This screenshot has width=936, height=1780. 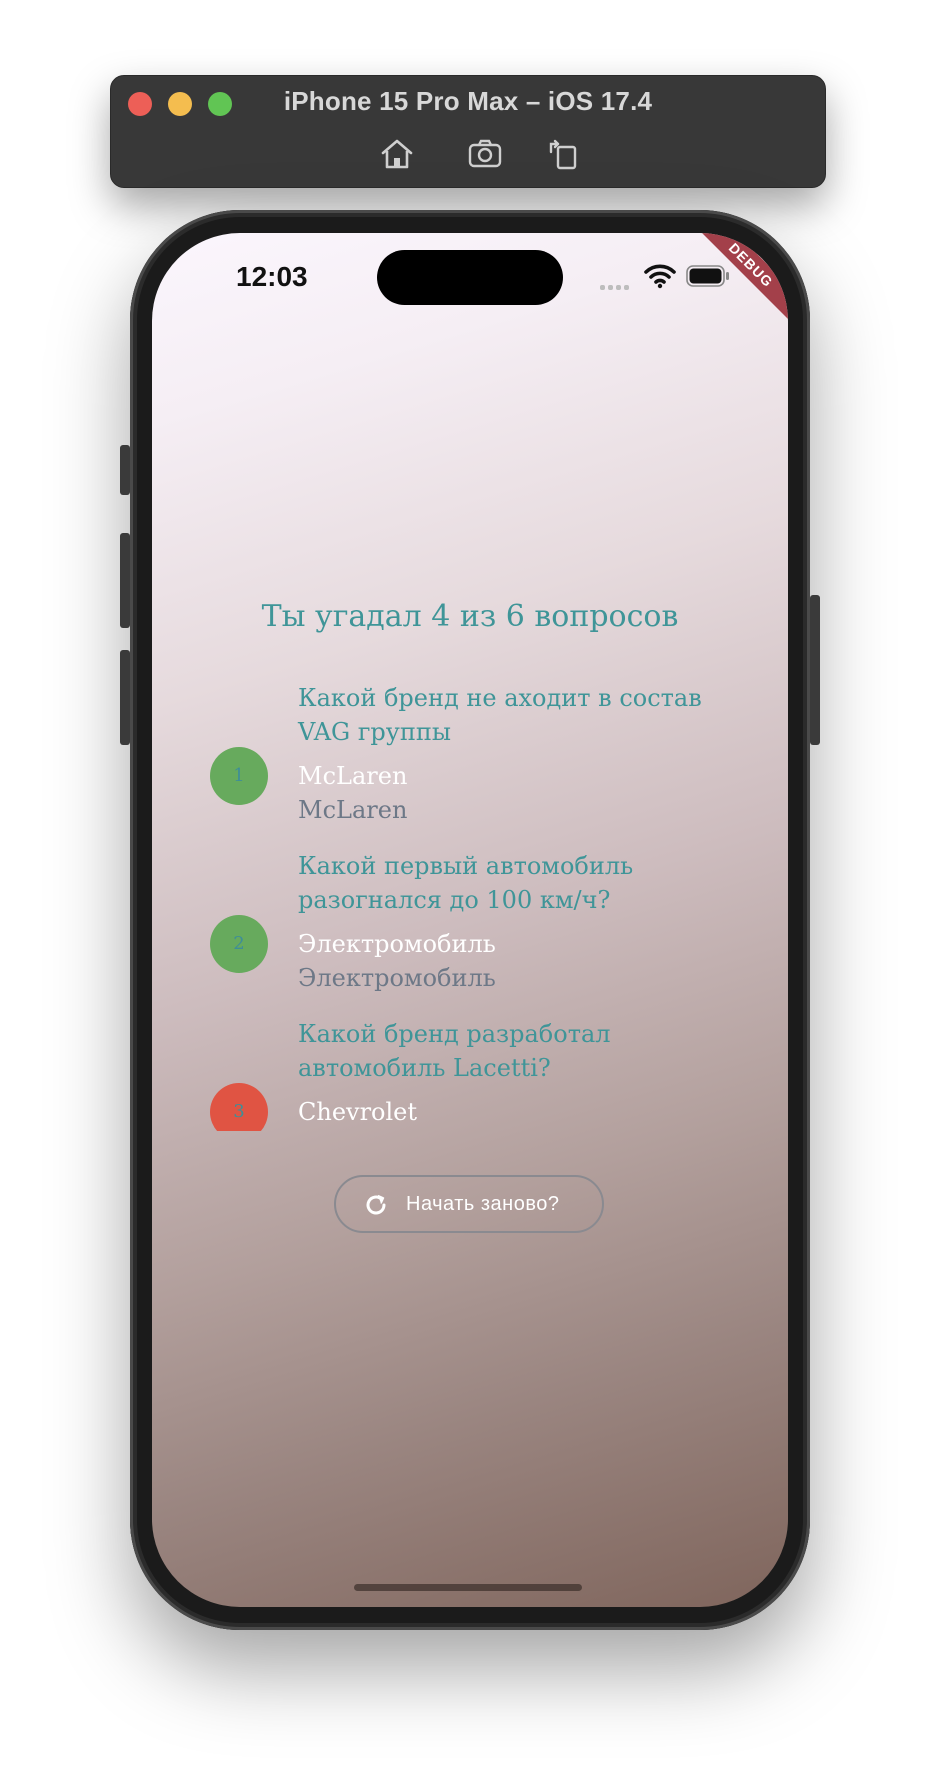 What do you see at coordinates (353, 776) in the screenshot?
I see `user-answer: McLaren` at bounding box center [353, 776].